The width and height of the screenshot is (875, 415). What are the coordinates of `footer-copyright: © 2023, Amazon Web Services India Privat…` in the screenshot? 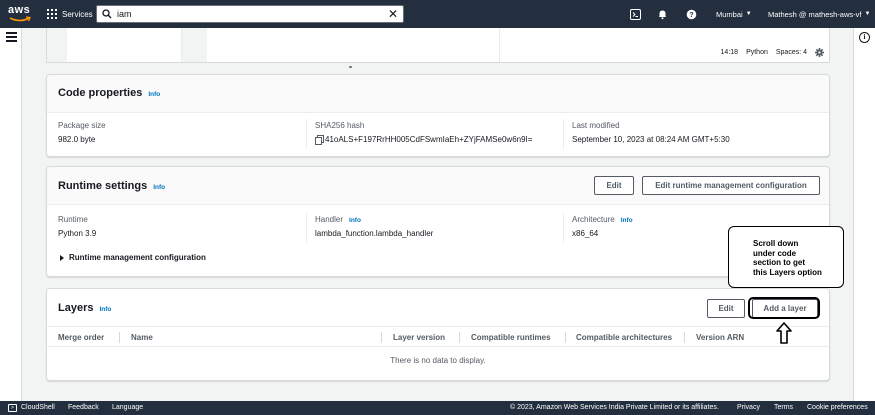 It's located at (614, 407).